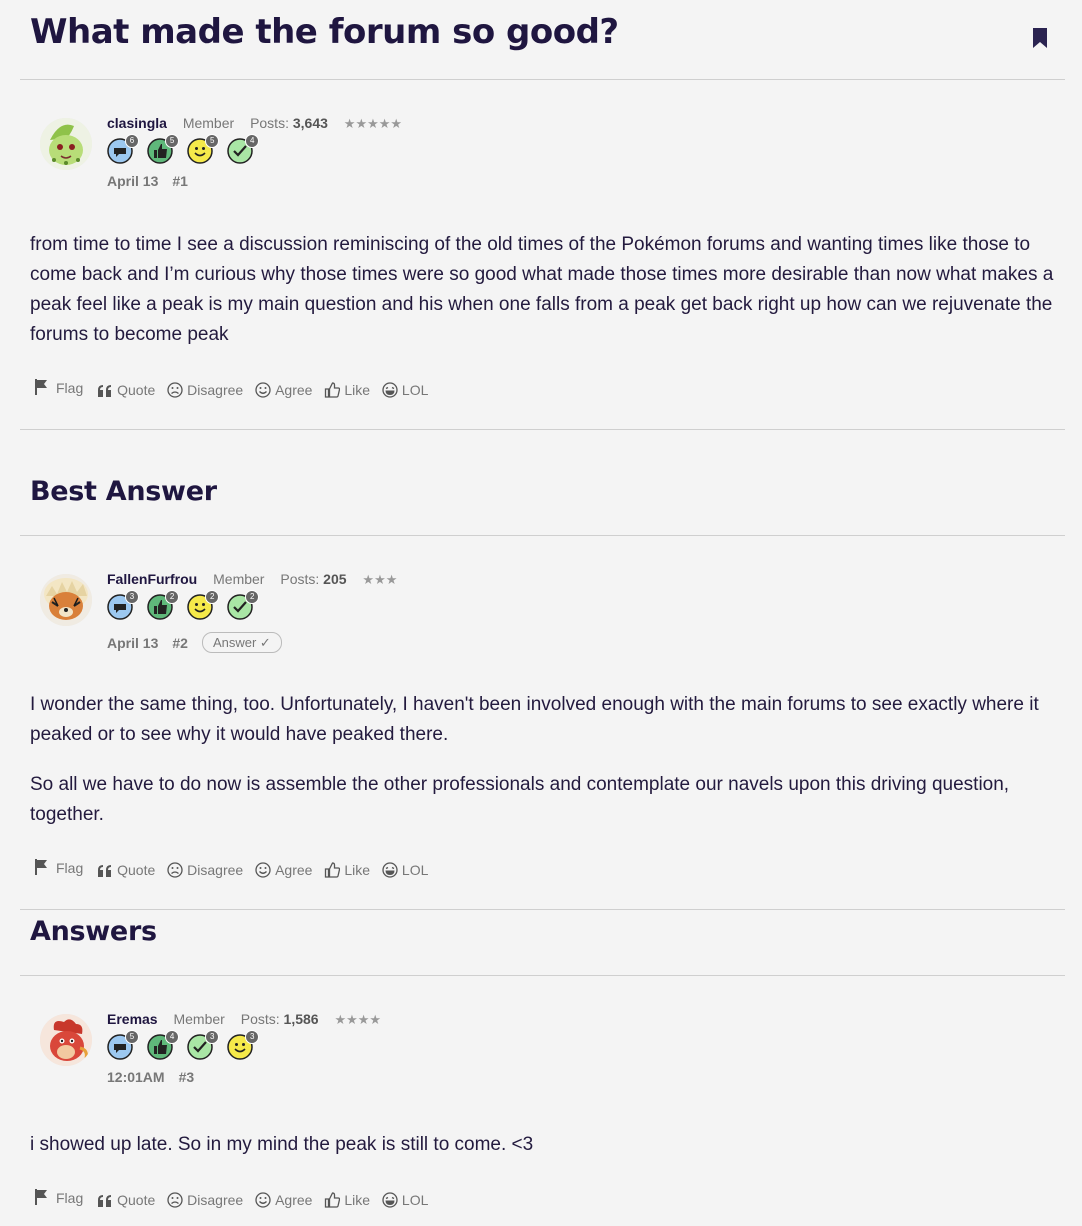 This screenshot has height=1226, width=1082. I want to click on check-badge-icon: 3, so click(203, 1046).